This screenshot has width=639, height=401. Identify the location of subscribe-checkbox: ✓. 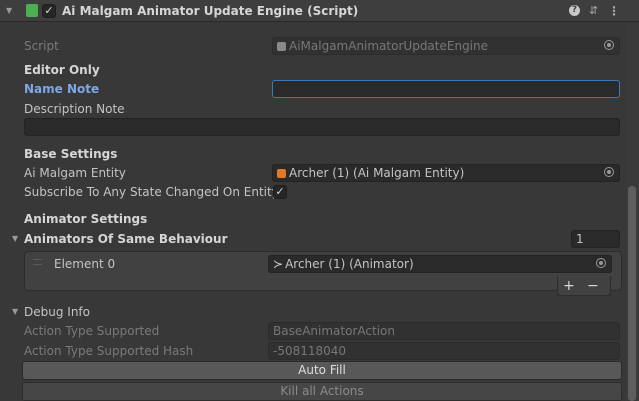
(280, 192).